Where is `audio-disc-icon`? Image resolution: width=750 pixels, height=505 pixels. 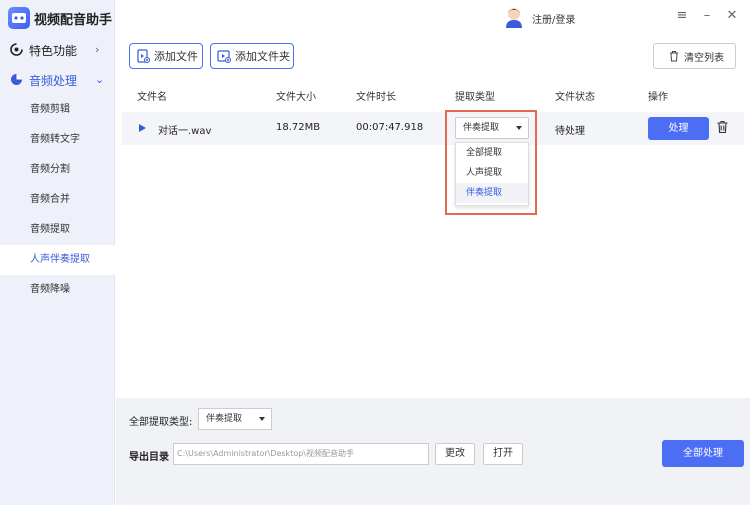
audio-disc-icon is located at coordinates (16, 81).